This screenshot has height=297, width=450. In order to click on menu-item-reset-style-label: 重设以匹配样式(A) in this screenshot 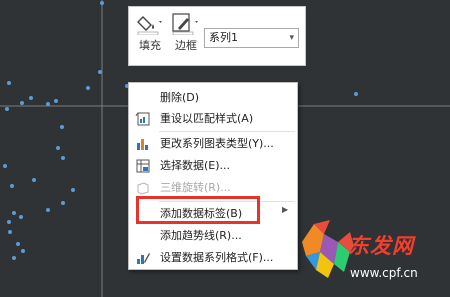, I will do `click(207, 118)`.